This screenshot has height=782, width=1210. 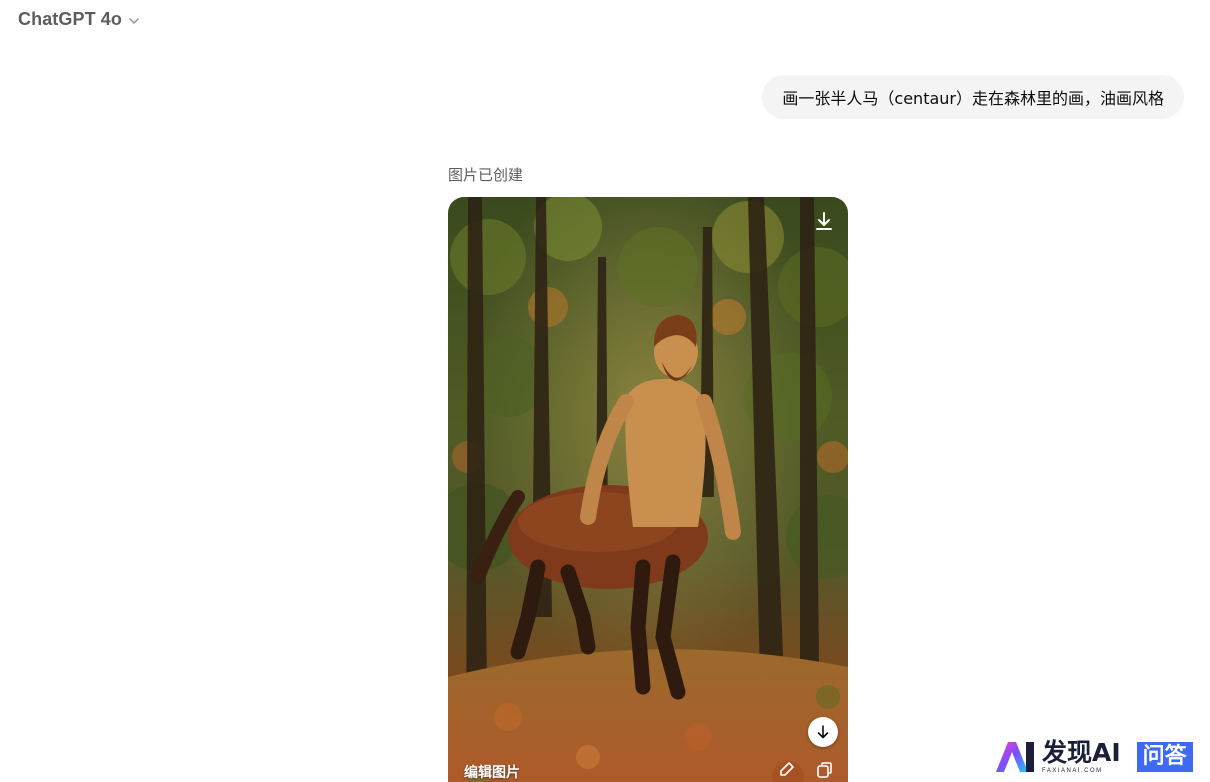 I want to click on model-name: ChatGPT 4o, so click(x=70, y=19).